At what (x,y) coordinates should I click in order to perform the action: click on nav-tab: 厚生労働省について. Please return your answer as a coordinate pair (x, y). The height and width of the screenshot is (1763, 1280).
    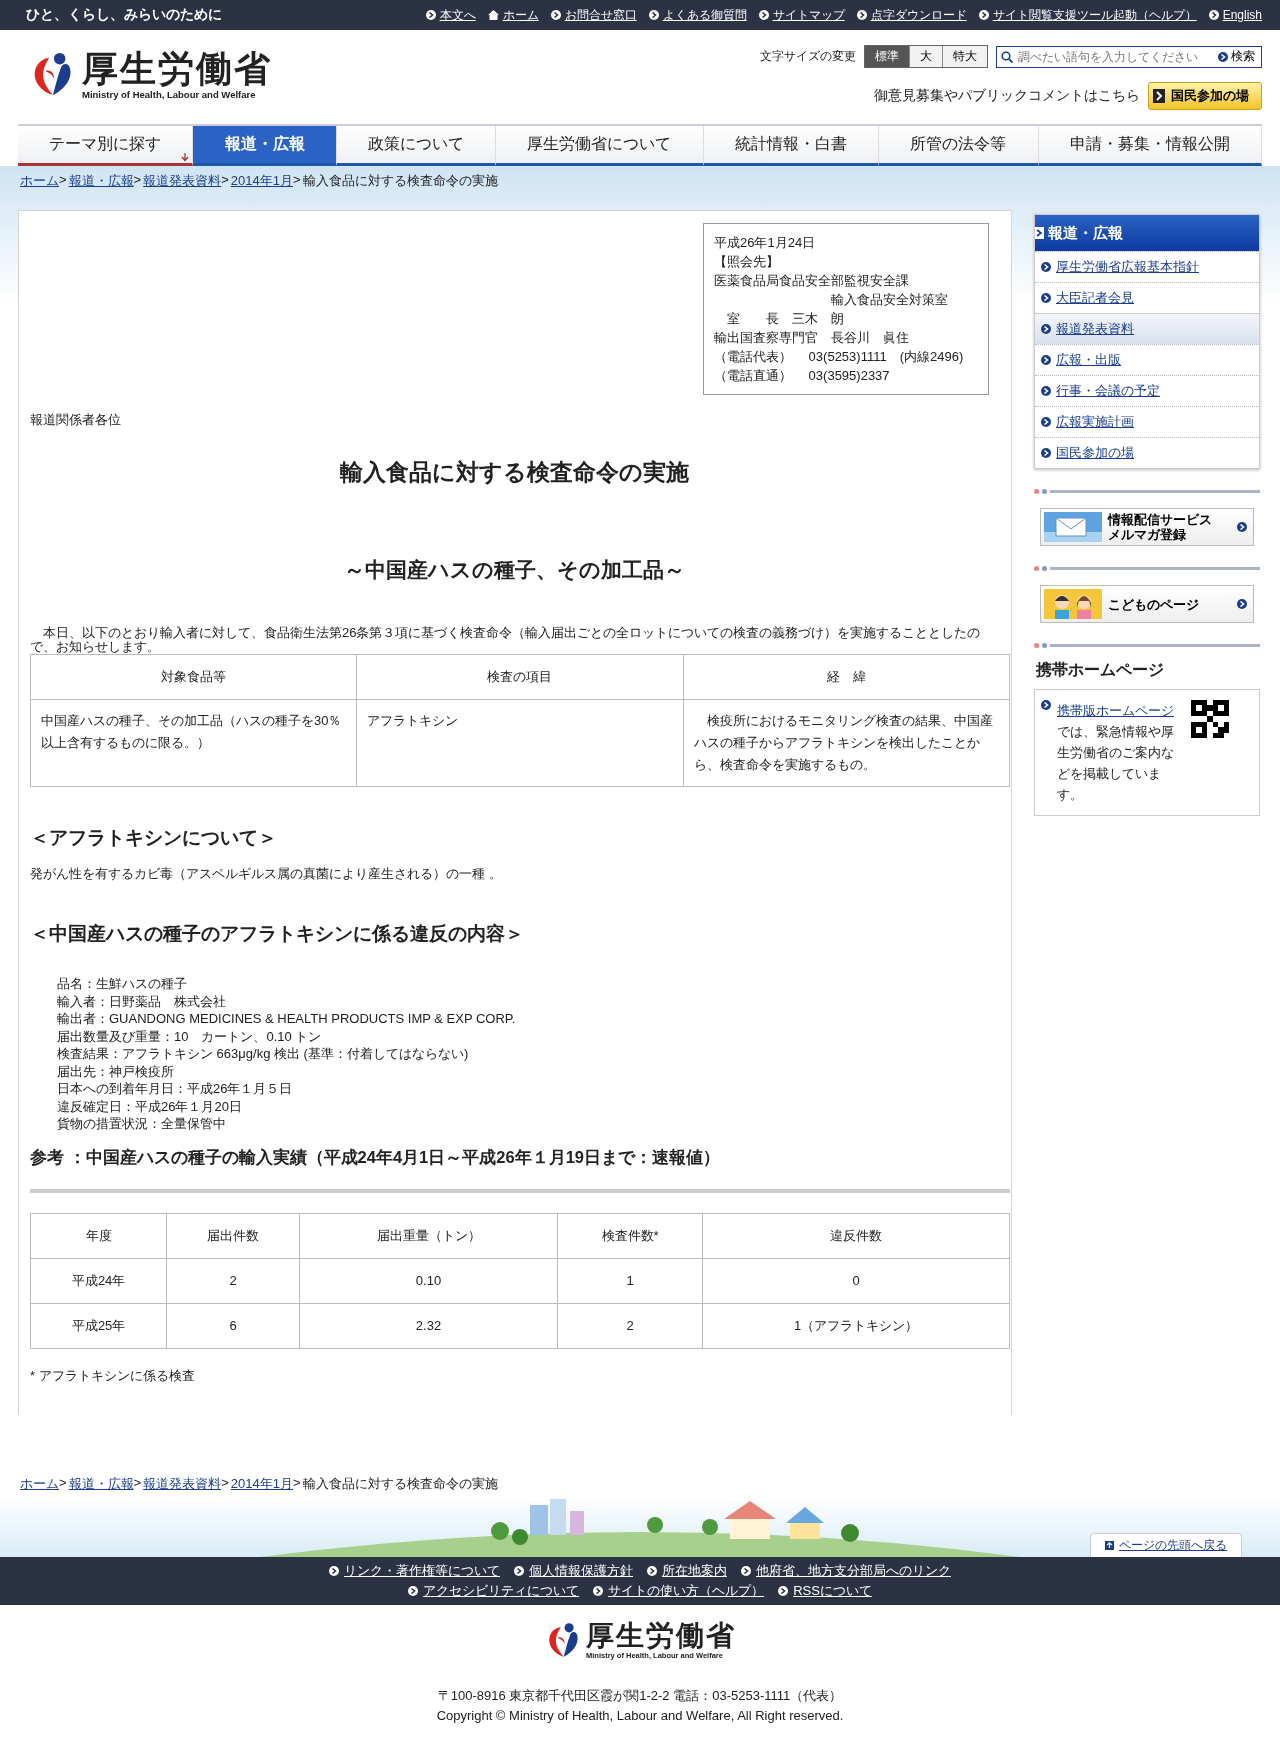
    Looking at the image, I should click on (600, 146).